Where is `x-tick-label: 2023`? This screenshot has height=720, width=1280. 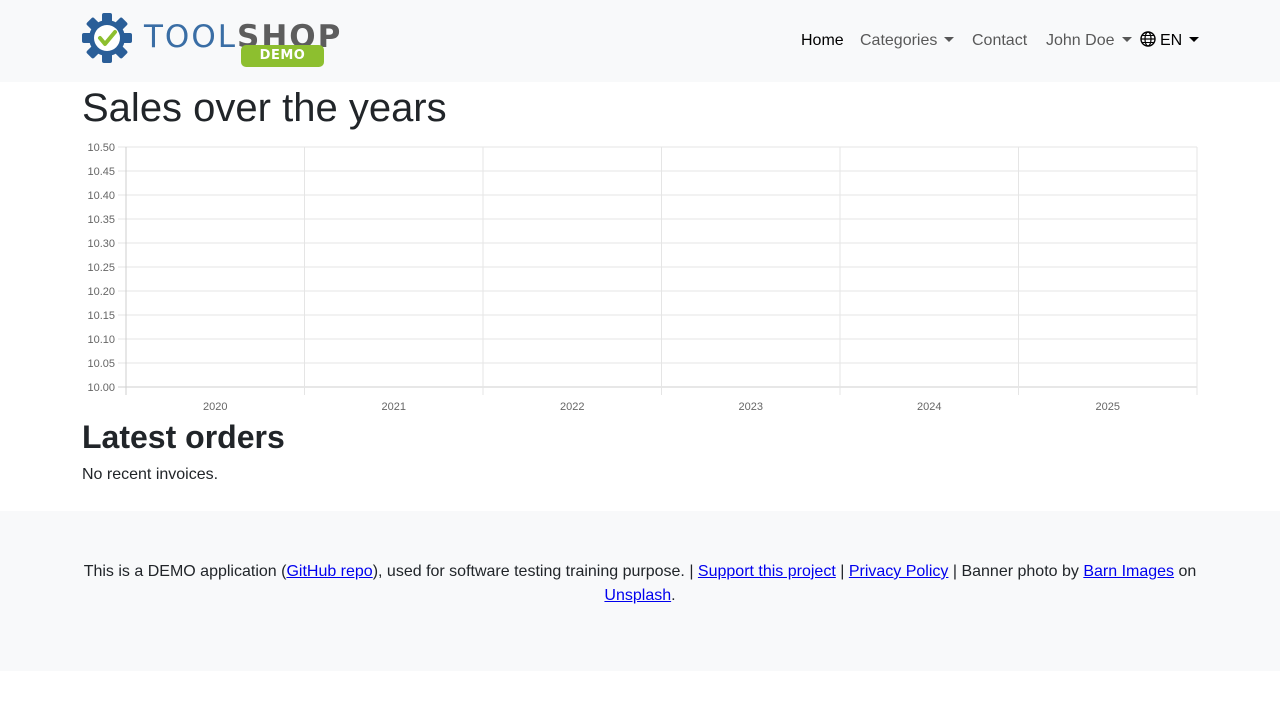
x-tick-label: 2023 is located at coordinates (751, 407).